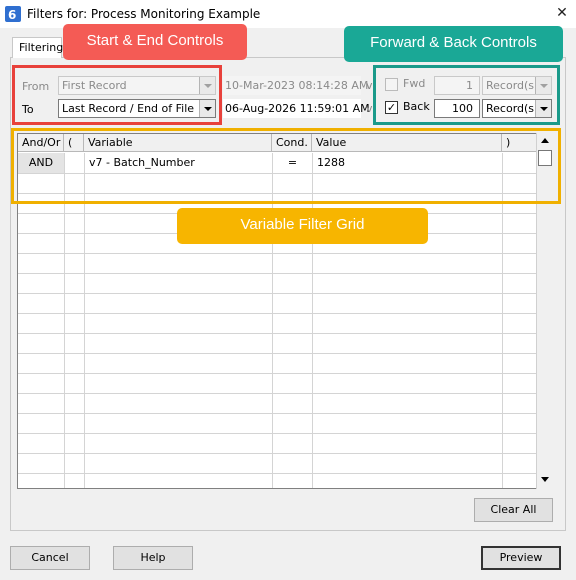 The width and height of the screenshot is (576, 580). Describe the element at coordinates (369, 108) in the screenshot. I see `to-datetime-dropdown-icon: v` at that location.